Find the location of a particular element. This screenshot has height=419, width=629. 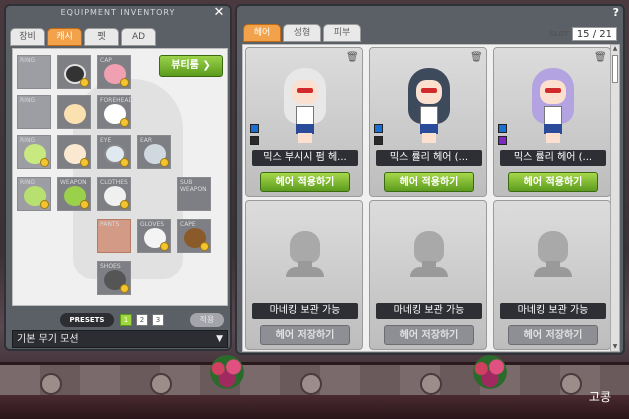

equipment-tabs: 장비 캐시 펫 AD is located at coordinates (83, 37).